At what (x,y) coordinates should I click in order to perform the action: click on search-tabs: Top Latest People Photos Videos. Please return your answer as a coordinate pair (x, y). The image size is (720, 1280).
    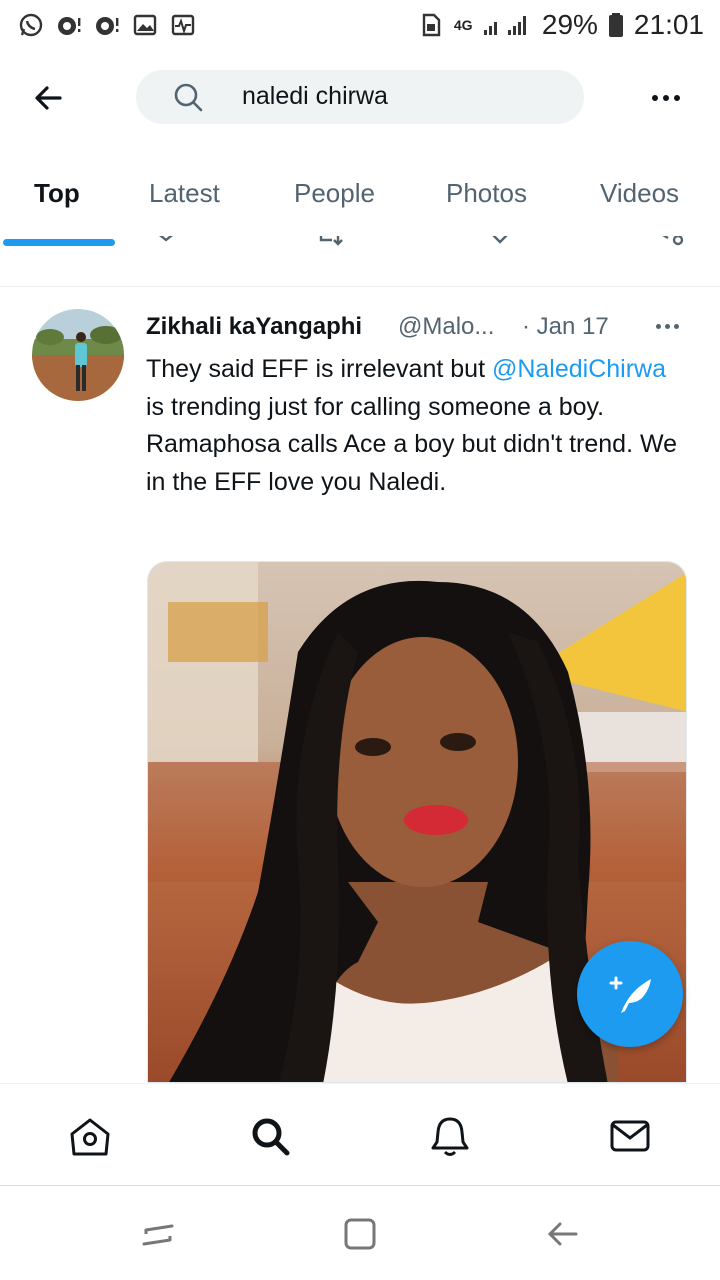
    Looking at the image, I should click on (360, 199).